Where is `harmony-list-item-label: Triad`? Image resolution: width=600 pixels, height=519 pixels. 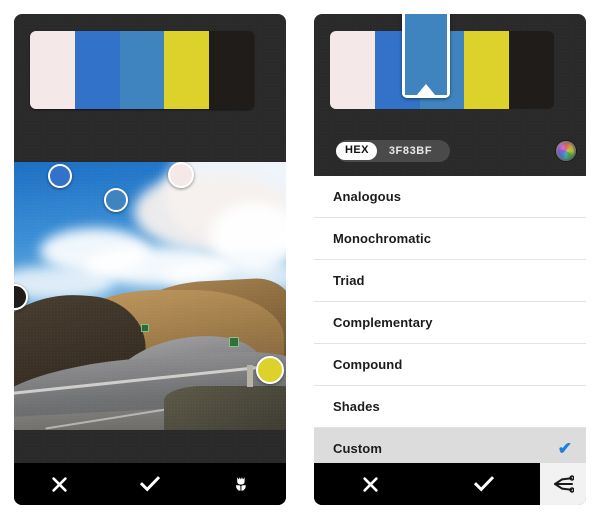
harmony-list-item-label: Triad is located at coordinates (349, 280).